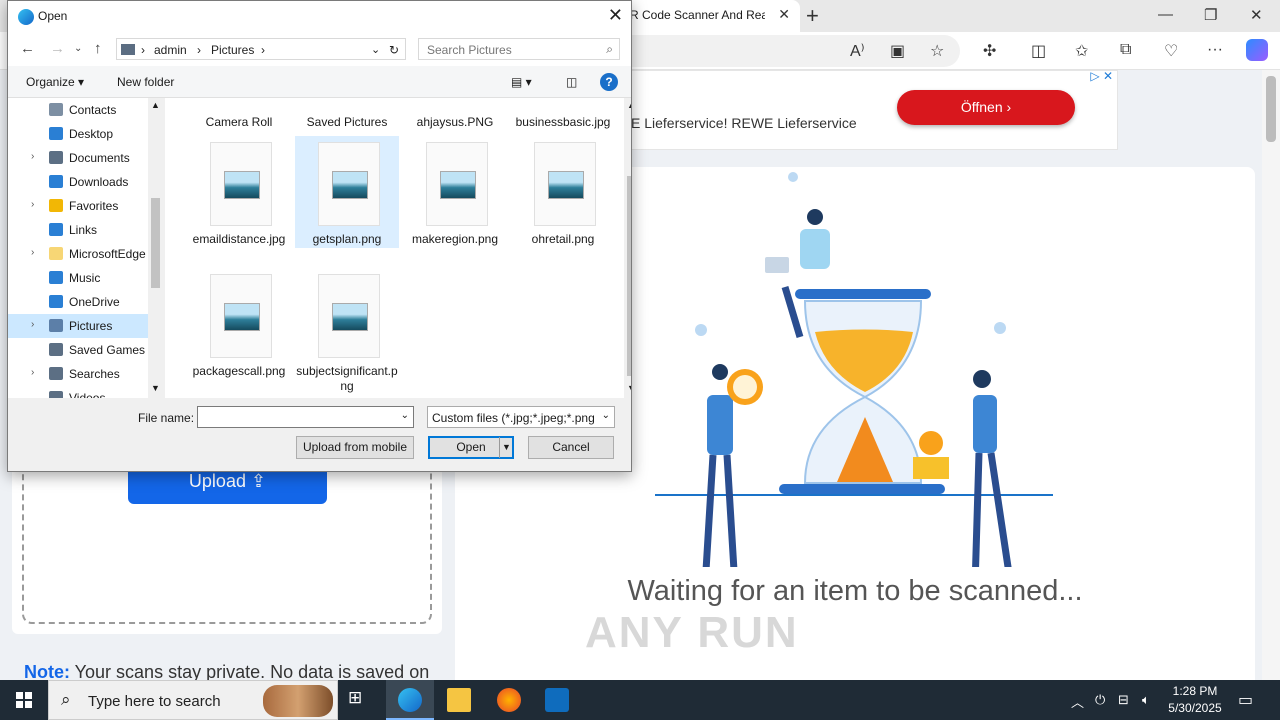 This screenshot has width=1280, height=720. I want to click on network-icon: ⊟, so click(1123, 700).